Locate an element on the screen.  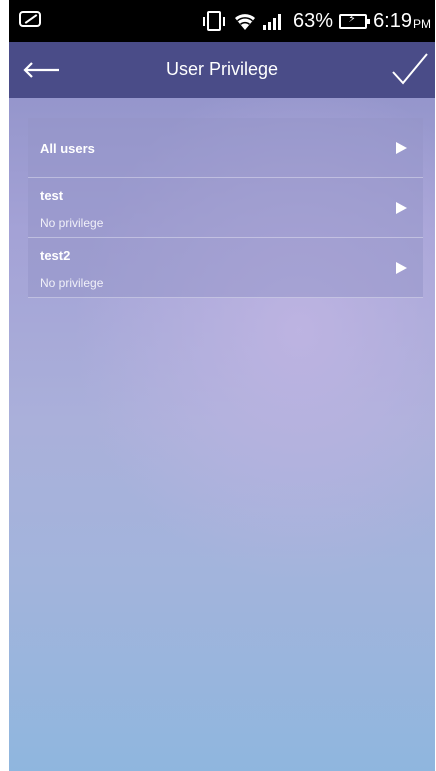
user-name: All users is located at coordinates (67, 148).